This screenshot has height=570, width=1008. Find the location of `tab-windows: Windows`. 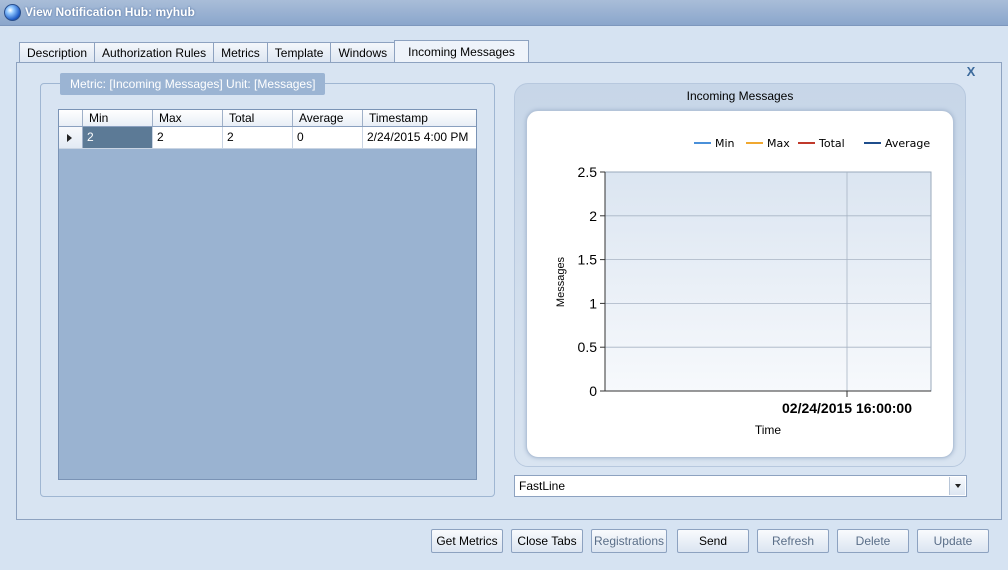

tab-windows: Windows is located at coordinates (362, 52).